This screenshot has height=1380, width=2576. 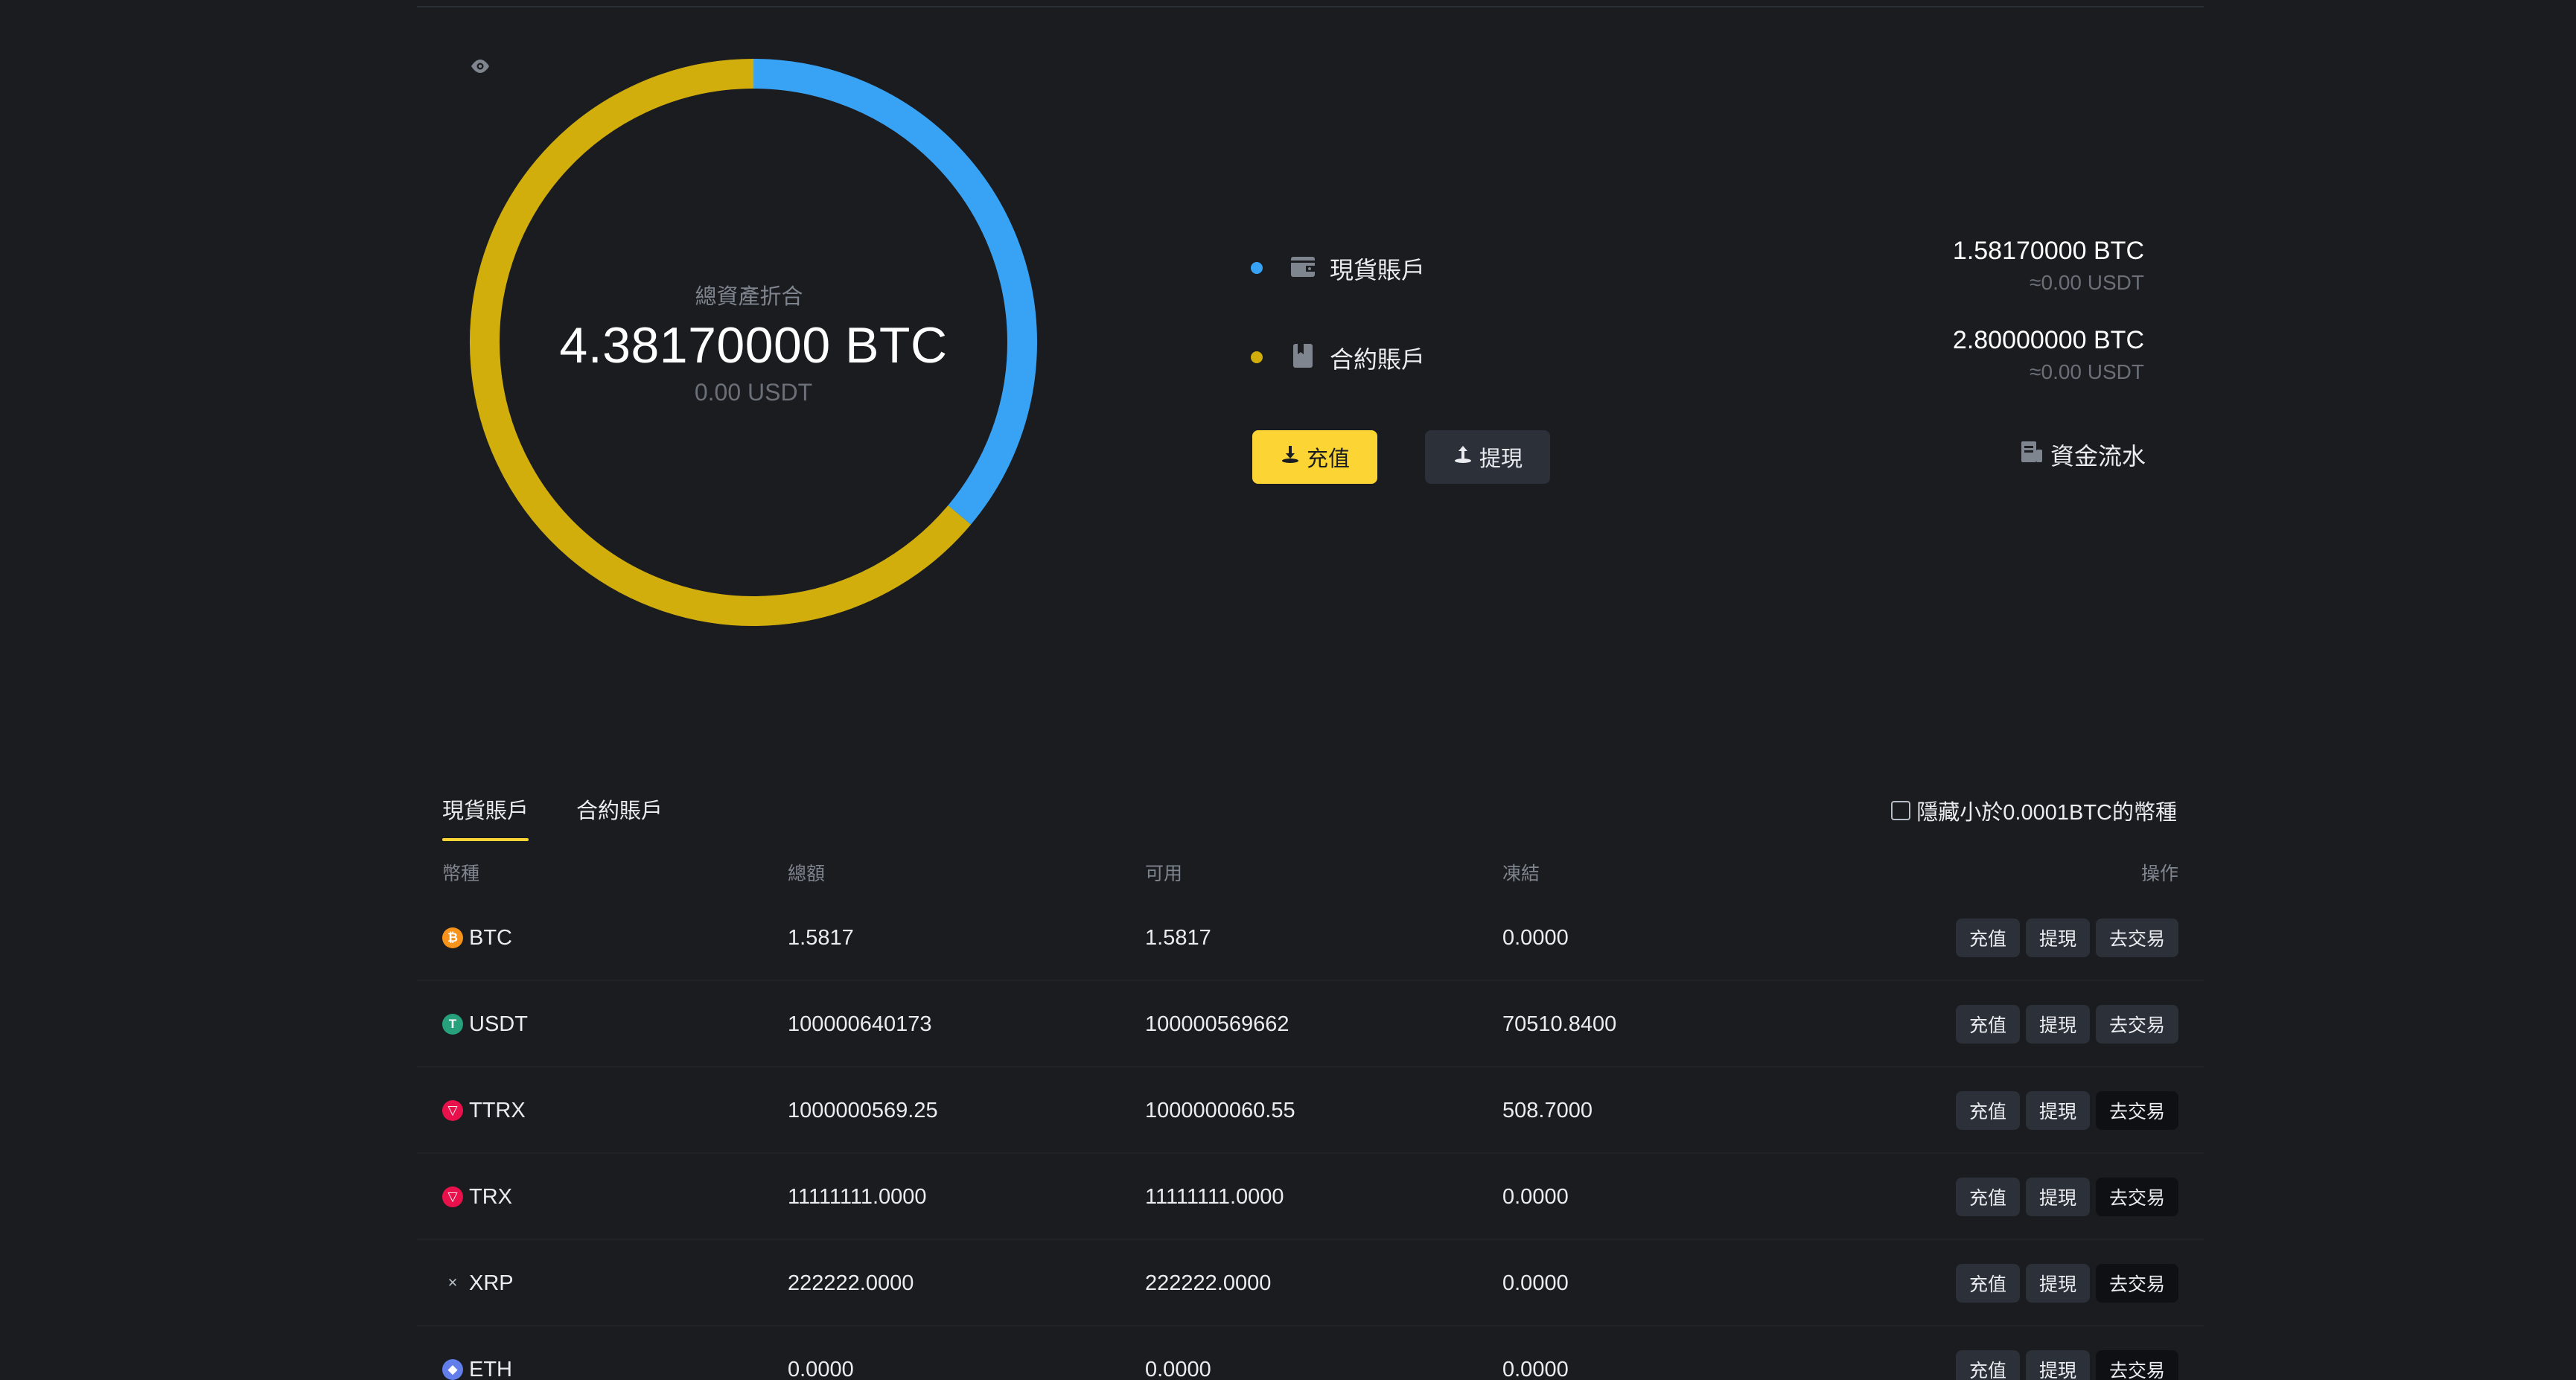 What do you see at coordinates (2159, 873) in the screenshot?
I see `header-actions: 操作` at bounding box center [2159, 873].